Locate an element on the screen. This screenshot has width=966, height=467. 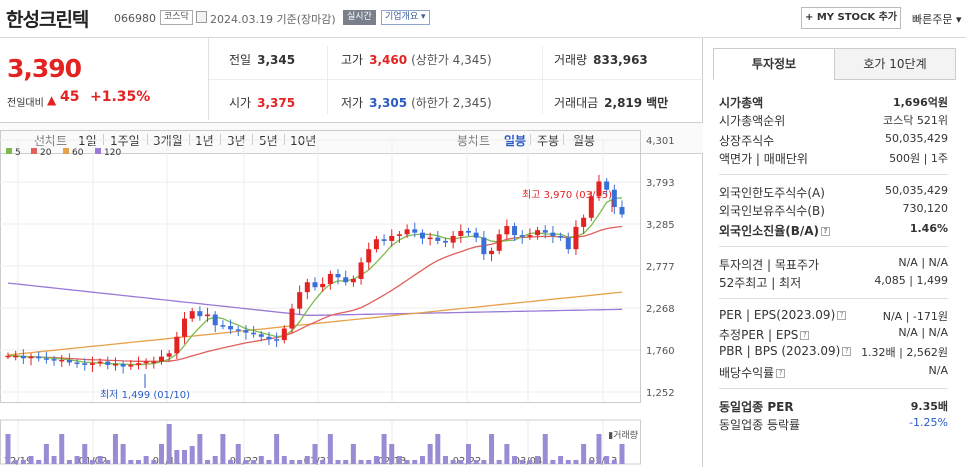
add-mystock-button: + MY STOCK 추가 is located at coordinates (851, 18).